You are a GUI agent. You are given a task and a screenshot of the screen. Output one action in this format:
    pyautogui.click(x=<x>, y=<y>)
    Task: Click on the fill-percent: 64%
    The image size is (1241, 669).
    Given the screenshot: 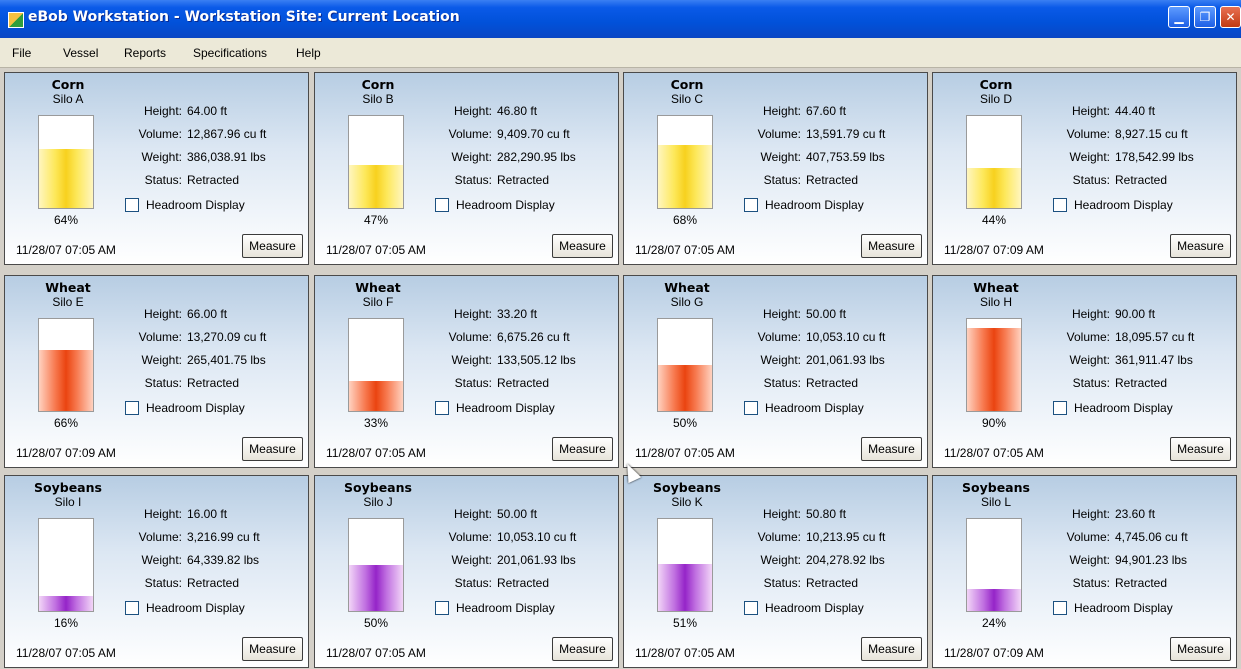 What is the action you would take?
    pyautogui.click(x=66, y=220)
    